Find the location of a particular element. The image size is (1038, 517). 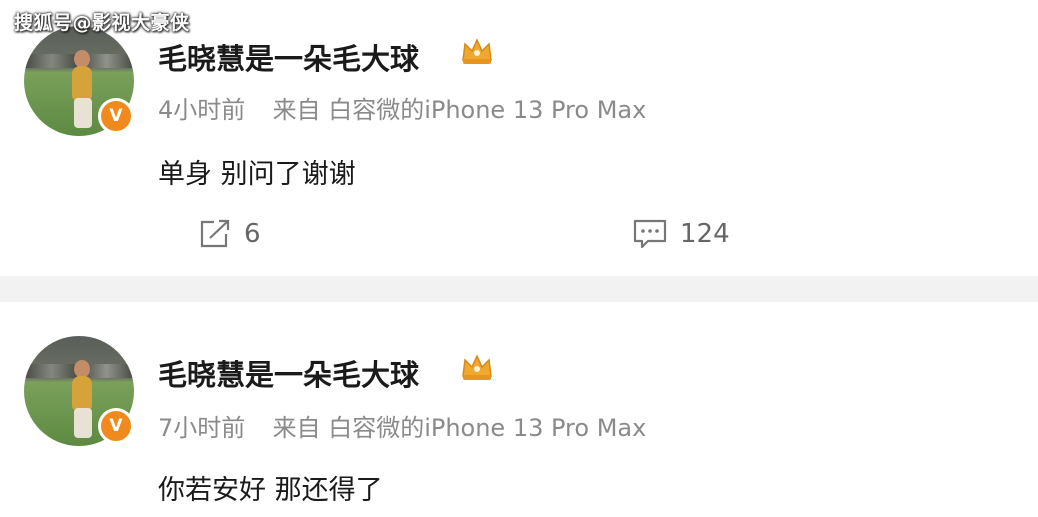

post-meta: 7小时前 来自 白容微的iPhone 13 Pro Max is located at coordinates (402, 425).